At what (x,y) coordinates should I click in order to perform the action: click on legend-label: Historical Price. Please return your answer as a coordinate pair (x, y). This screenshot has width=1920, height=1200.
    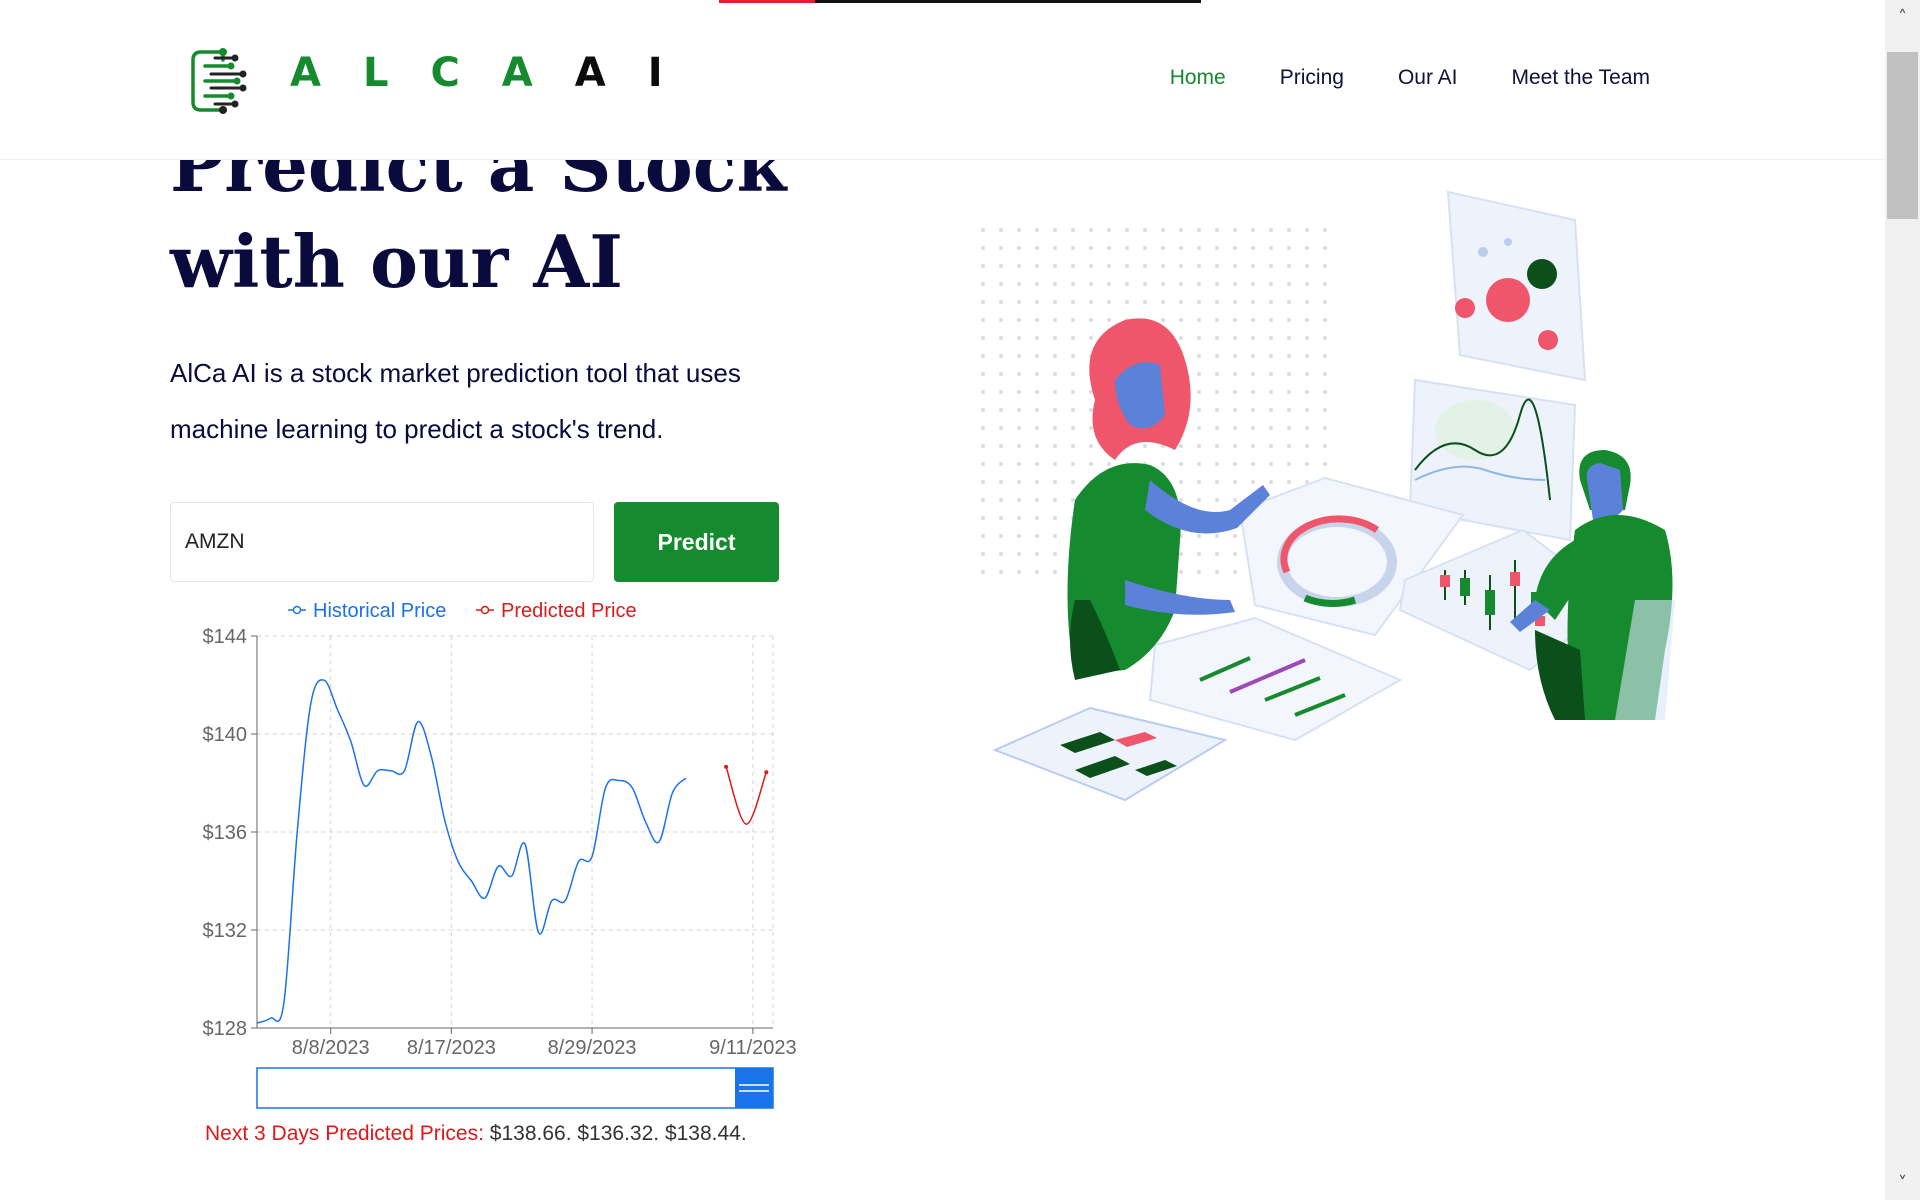
    Looking at the image, I should click on (379, 611).